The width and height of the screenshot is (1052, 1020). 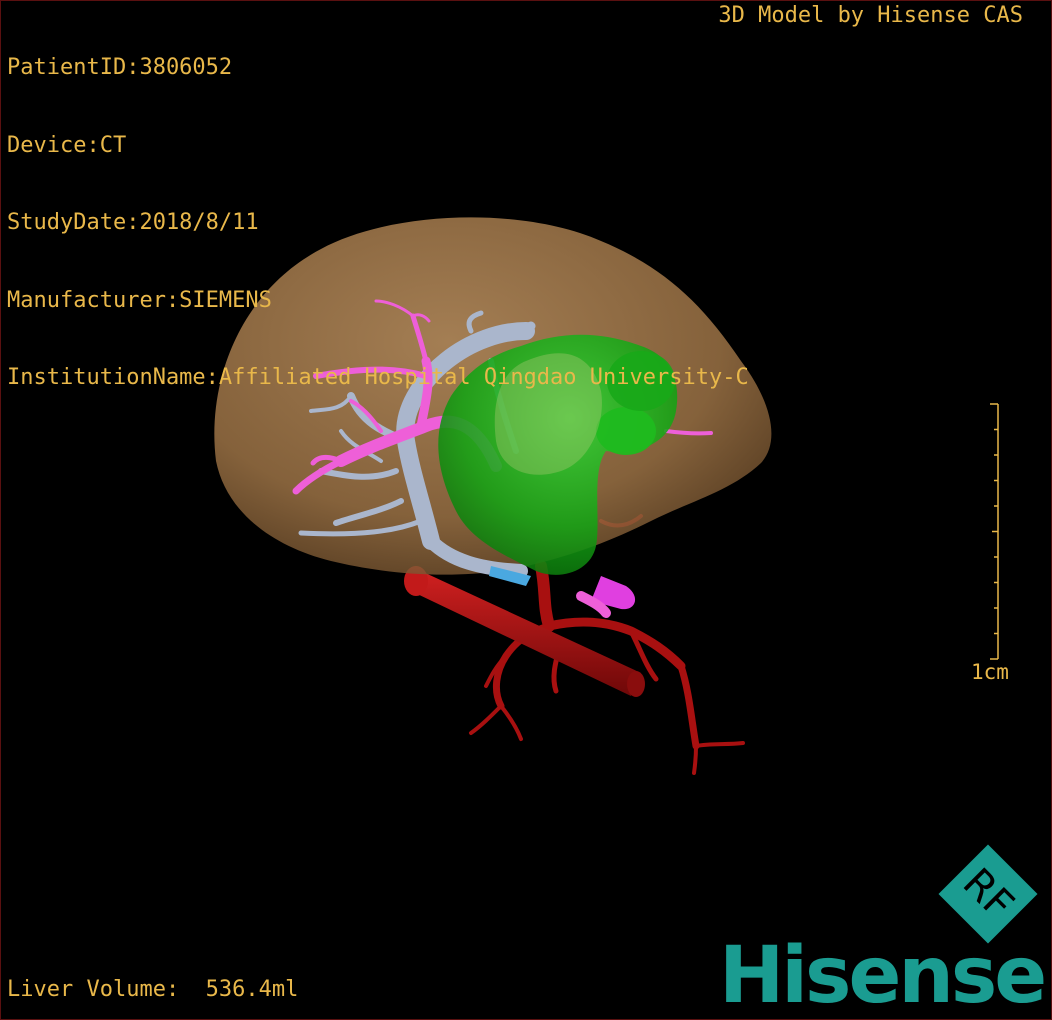 I want to click on scale-bar, so click(x=994, y=531).